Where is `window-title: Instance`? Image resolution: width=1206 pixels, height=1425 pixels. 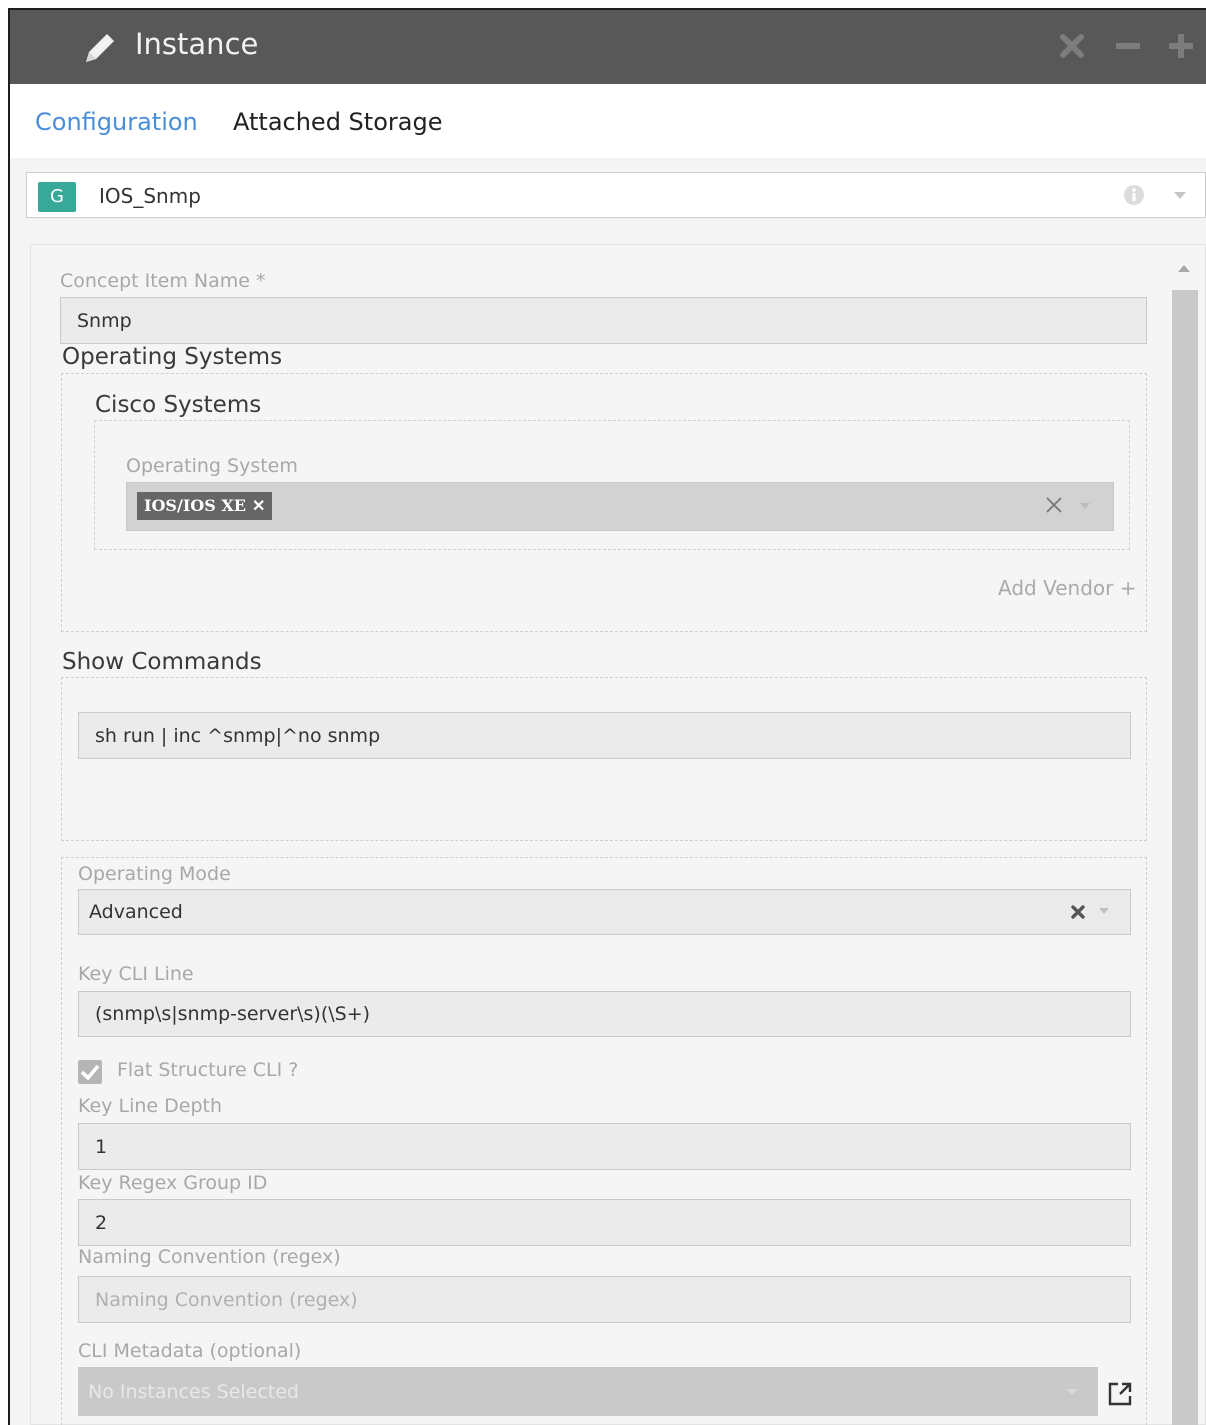 window-title: Instance is located at coordinates (197, 44).